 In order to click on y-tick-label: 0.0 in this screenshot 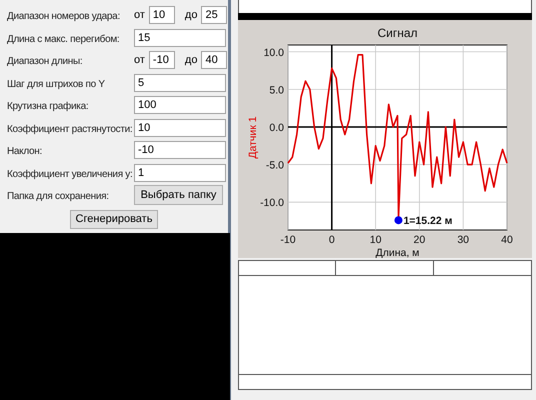, I will do `click(276, 128)`.